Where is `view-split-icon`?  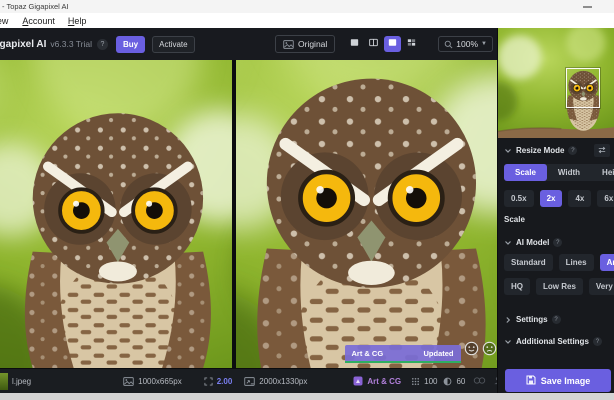 view-split-icon is located at coordinates (373, 44).